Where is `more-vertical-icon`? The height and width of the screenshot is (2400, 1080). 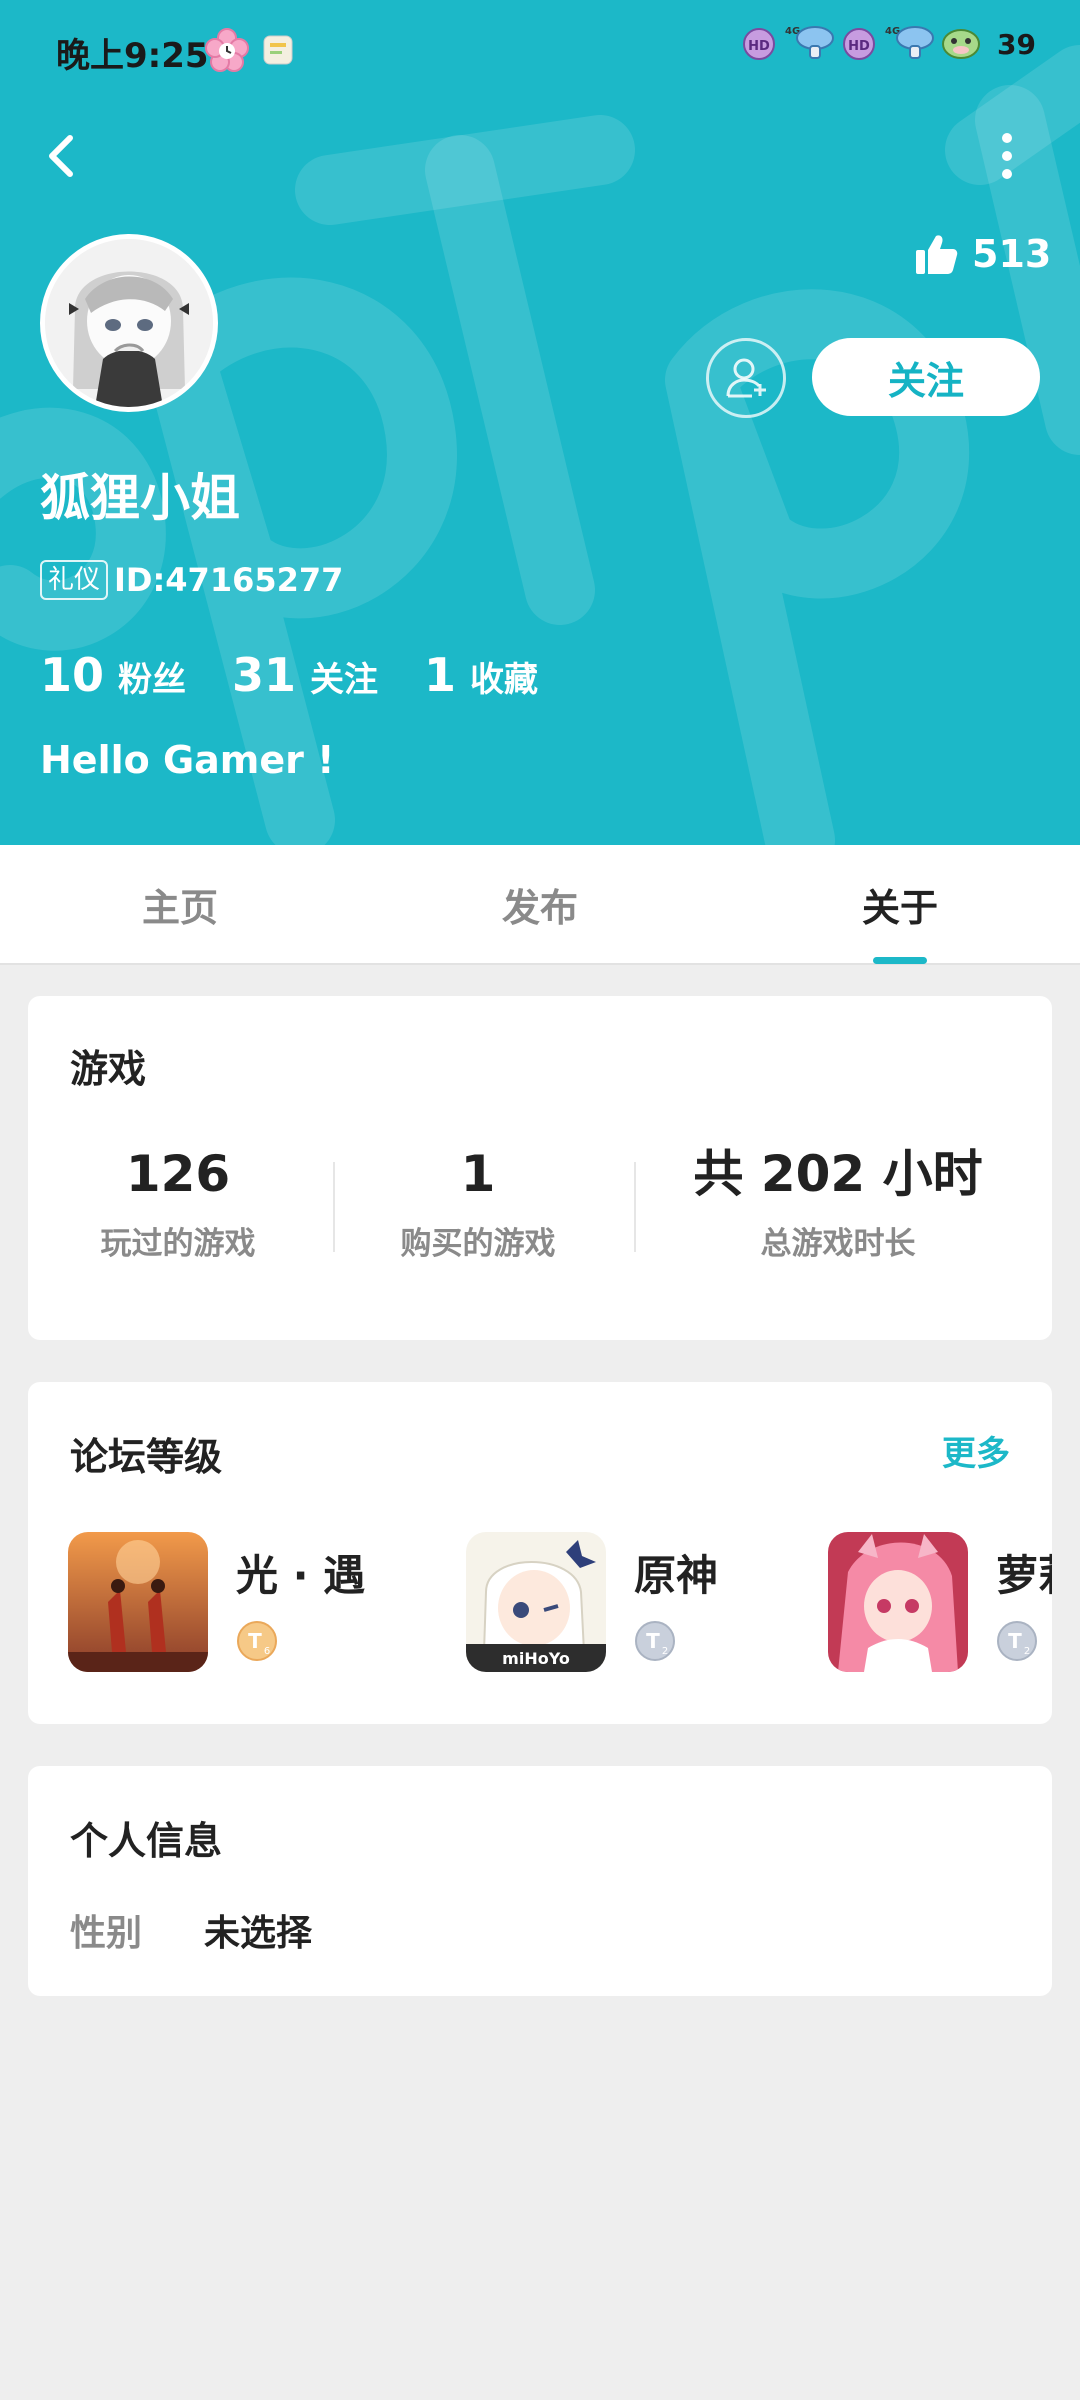
more-vertical-icon is located at coordinates (1007, 156).